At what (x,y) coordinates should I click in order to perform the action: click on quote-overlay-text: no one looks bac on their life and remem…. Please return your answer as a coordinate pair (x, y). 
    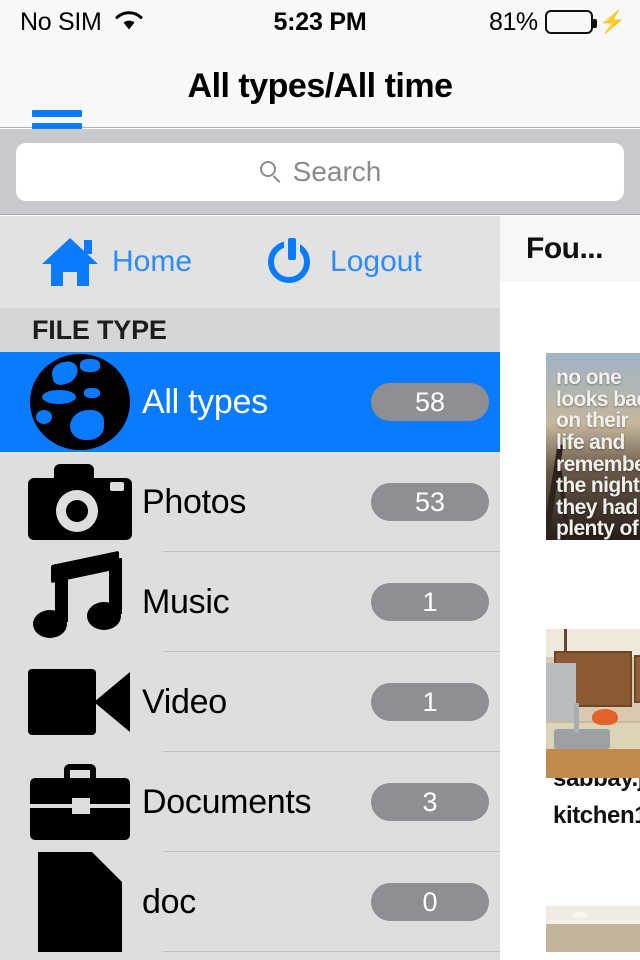
    Looking at the image, I should click on (598, 453).